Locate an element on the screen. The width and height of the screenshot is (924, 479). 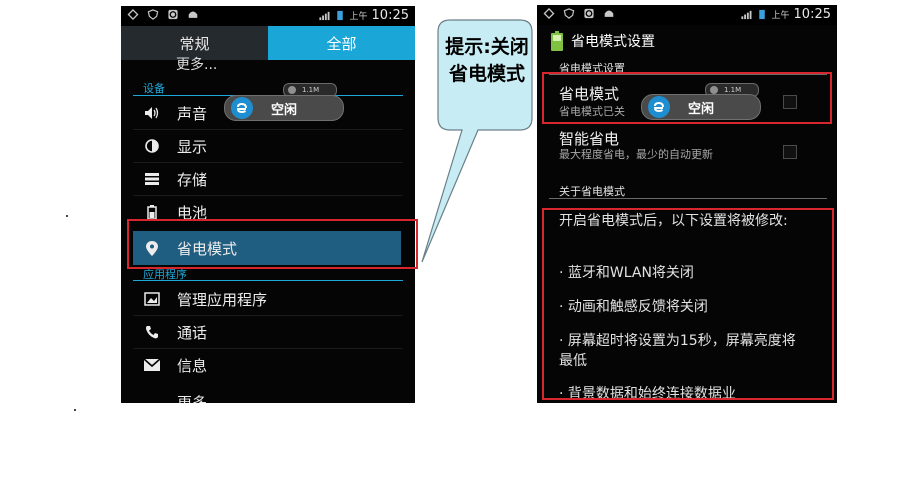
volume-icon is located at coordinates (152, 113).